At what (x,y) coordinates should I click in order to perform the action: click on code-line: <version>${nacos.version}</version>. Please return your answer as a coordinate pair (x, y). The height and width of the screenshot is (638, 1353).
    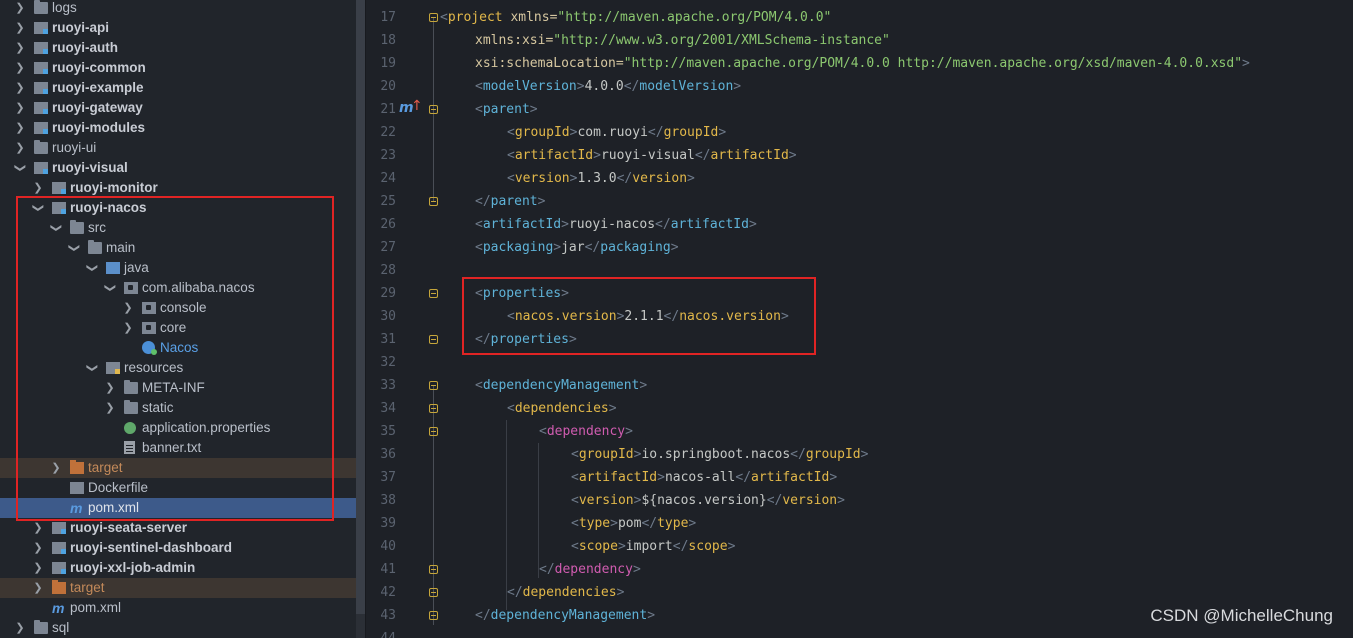
    Looking at the image, I should click on (708, 500).